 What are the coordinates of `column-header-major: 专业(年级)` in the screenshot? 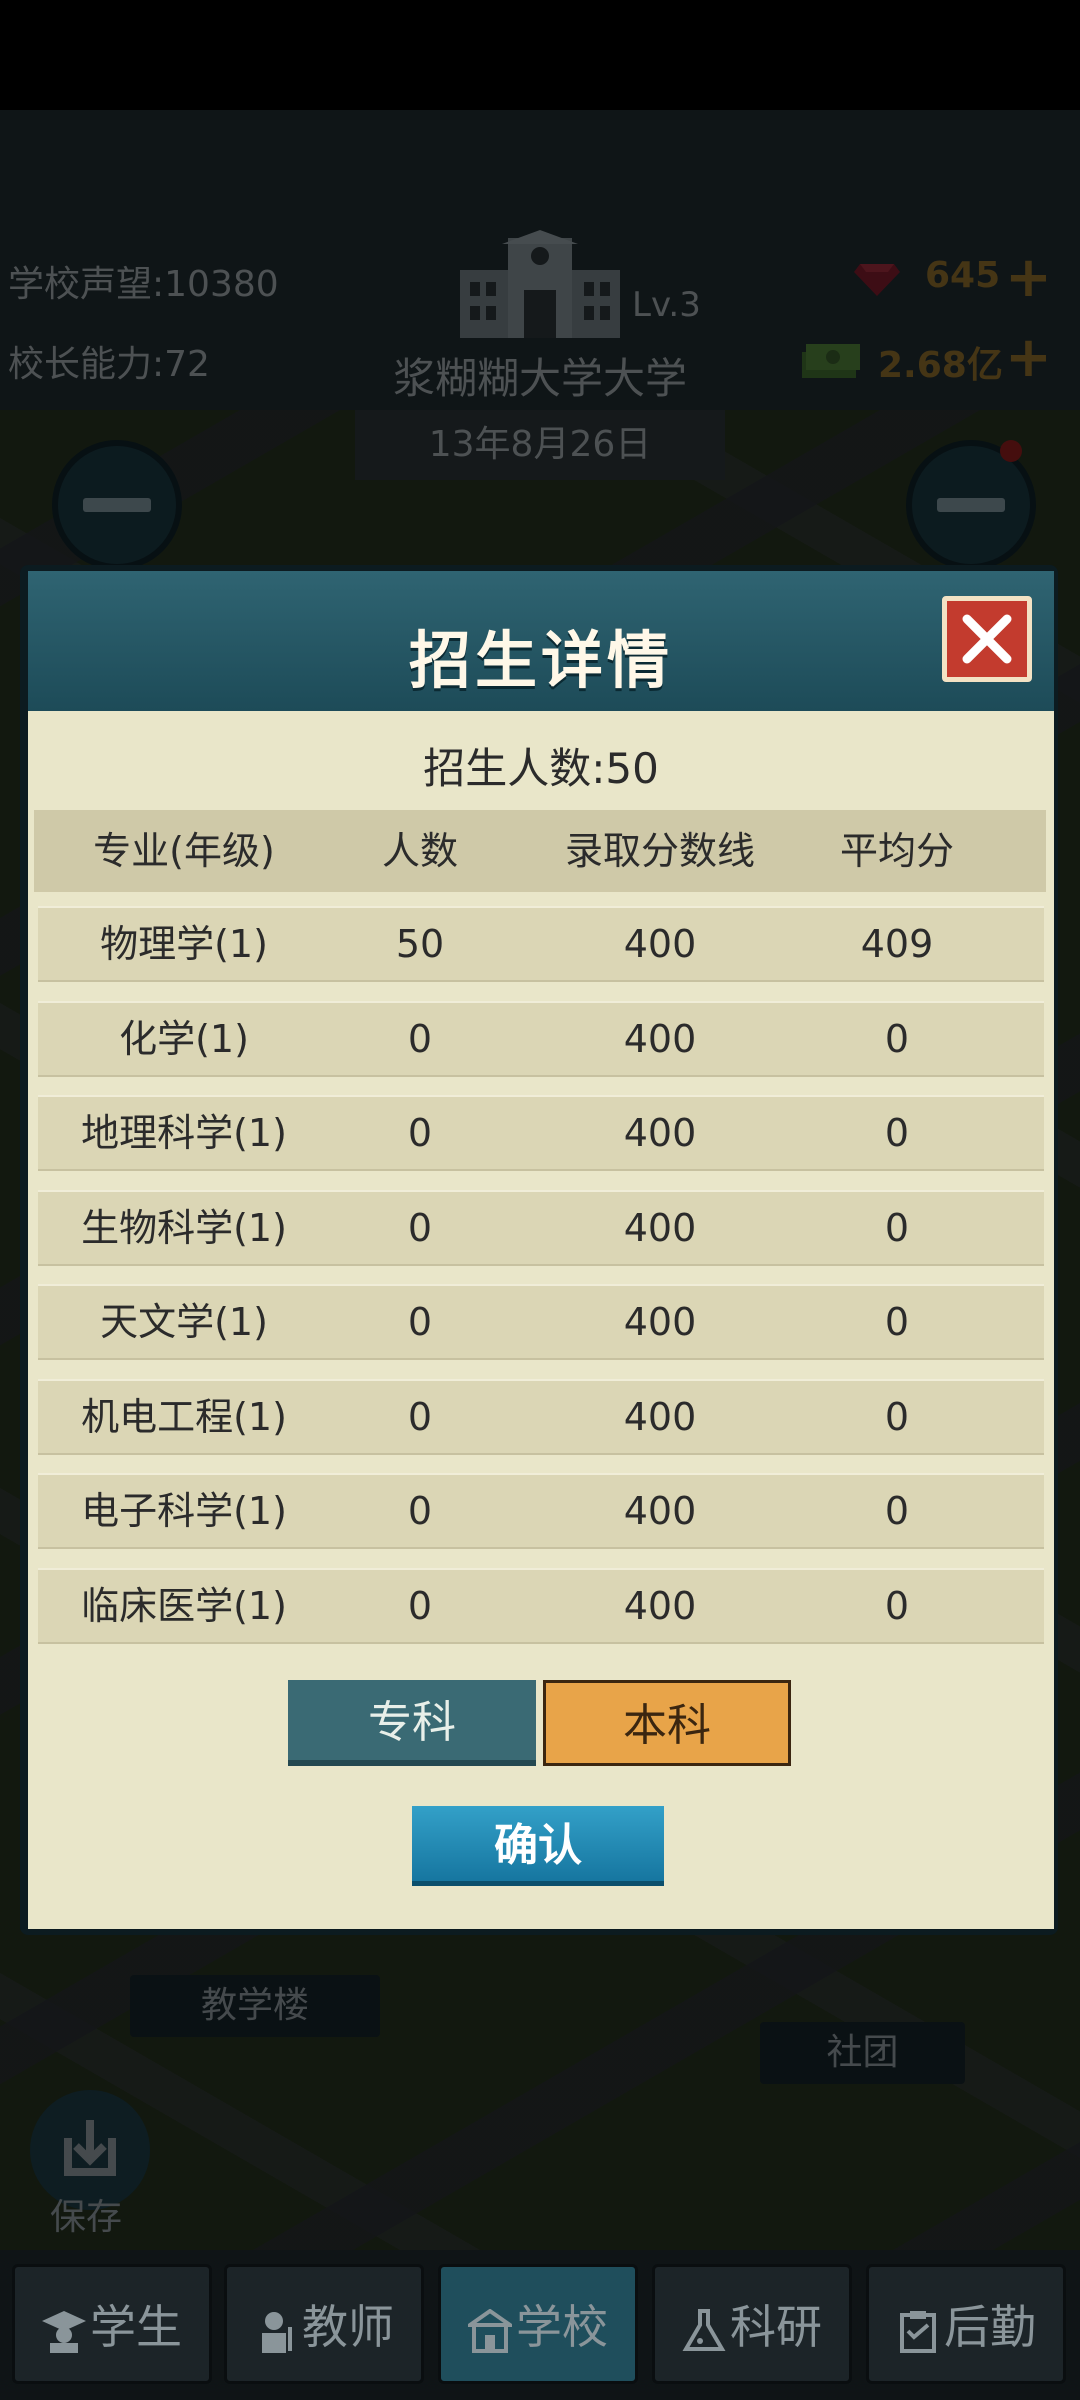 It's located at (184, 851).